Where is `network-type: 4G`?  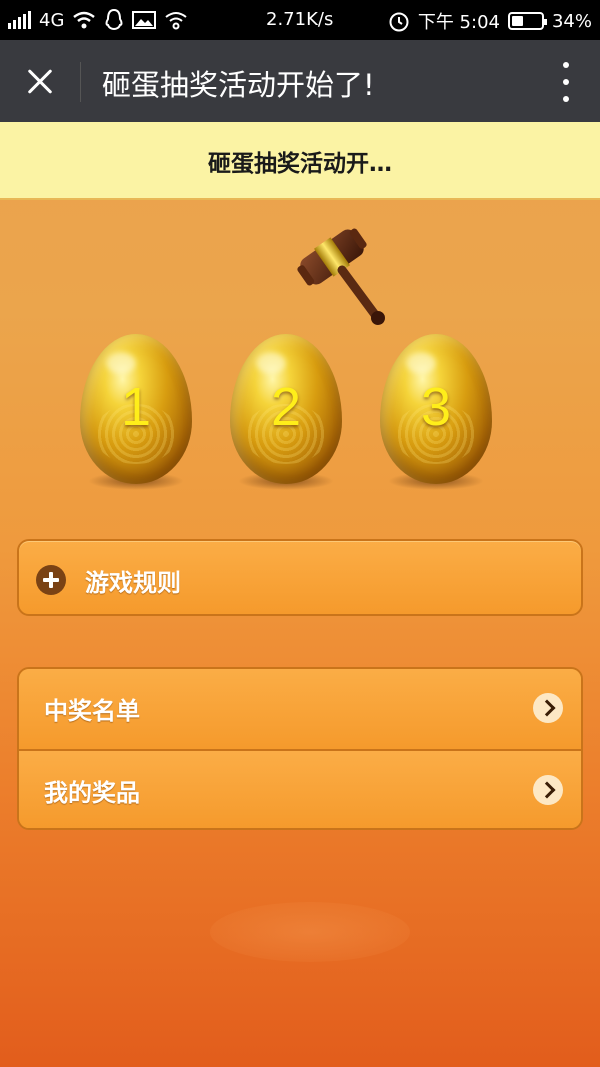 network-type: 4G is located at coordinates (52, 20).